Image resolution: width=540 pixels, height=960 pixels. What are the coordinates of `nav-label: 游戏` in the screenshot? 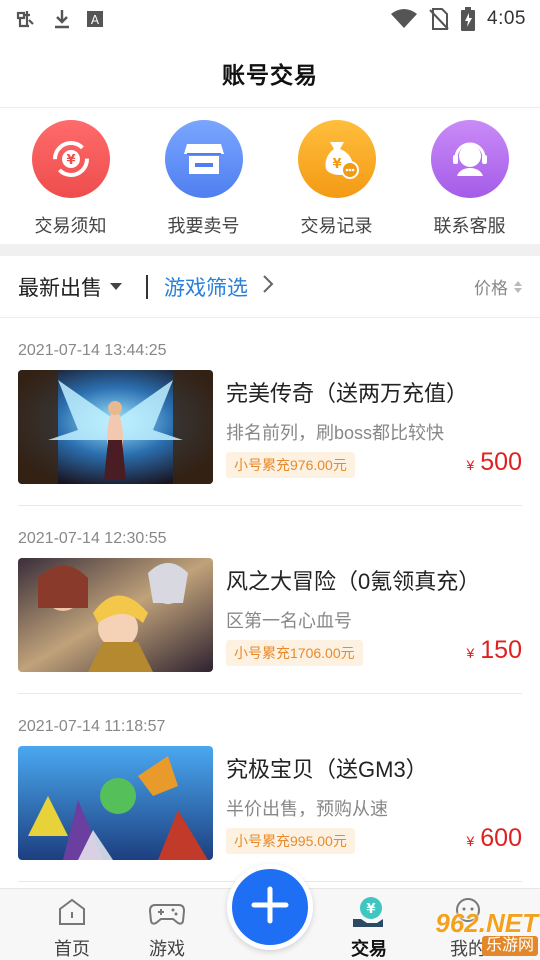 It's located at (167, 949).